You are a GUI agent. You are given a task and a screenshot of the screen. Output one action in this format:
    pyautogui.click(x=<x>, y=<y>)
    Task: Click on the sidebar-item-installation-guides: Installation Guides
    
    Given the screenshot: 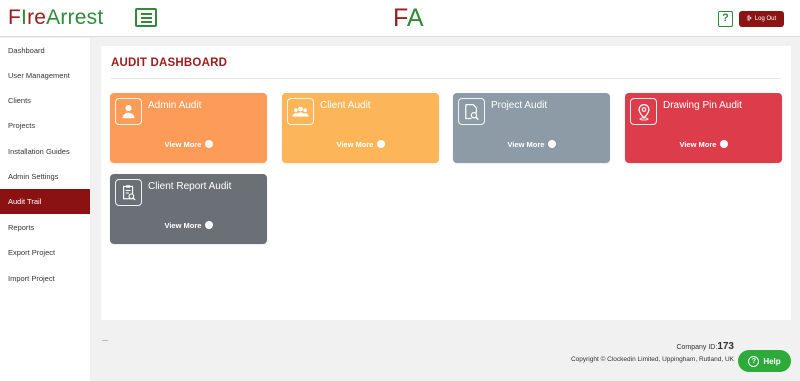 What is the action you would take?
    pyautogui.click(x=45, y=151)
    